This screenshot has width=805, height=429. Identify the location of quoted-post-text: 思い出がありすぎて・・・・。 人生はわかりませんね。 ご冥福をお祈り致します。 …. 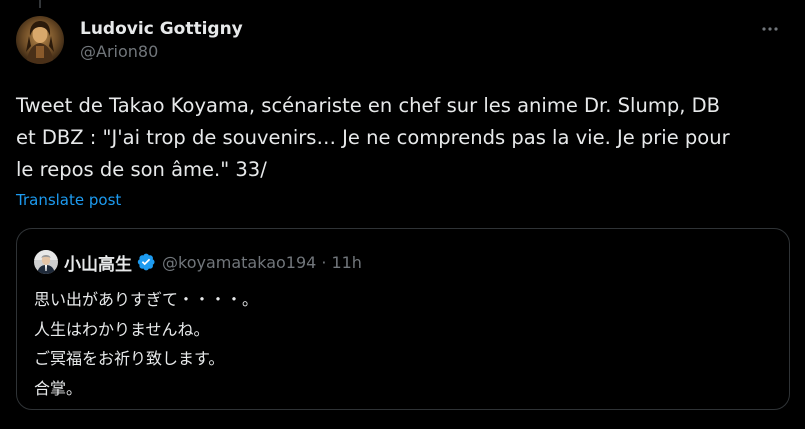
(146, 344).